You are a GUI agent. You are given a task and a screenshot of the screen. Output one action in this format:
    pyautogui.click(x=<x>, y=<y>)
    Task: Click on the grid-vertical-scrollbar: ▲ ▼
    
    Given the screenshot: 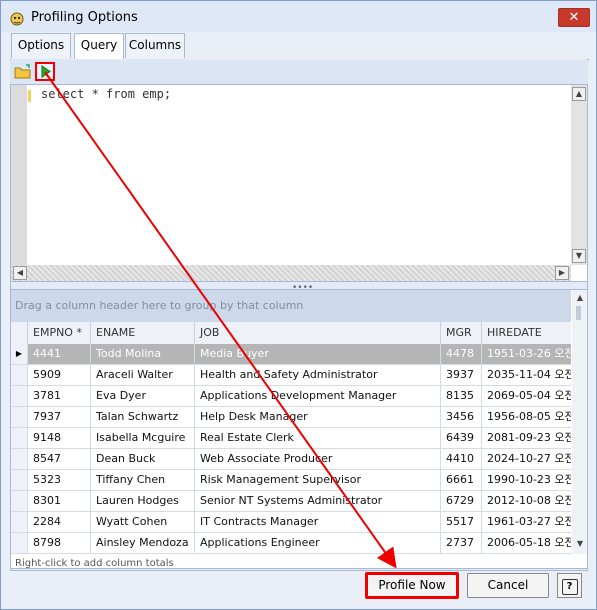 What is the action you would take?
    pyautogui.click(x=579, y=422)
    